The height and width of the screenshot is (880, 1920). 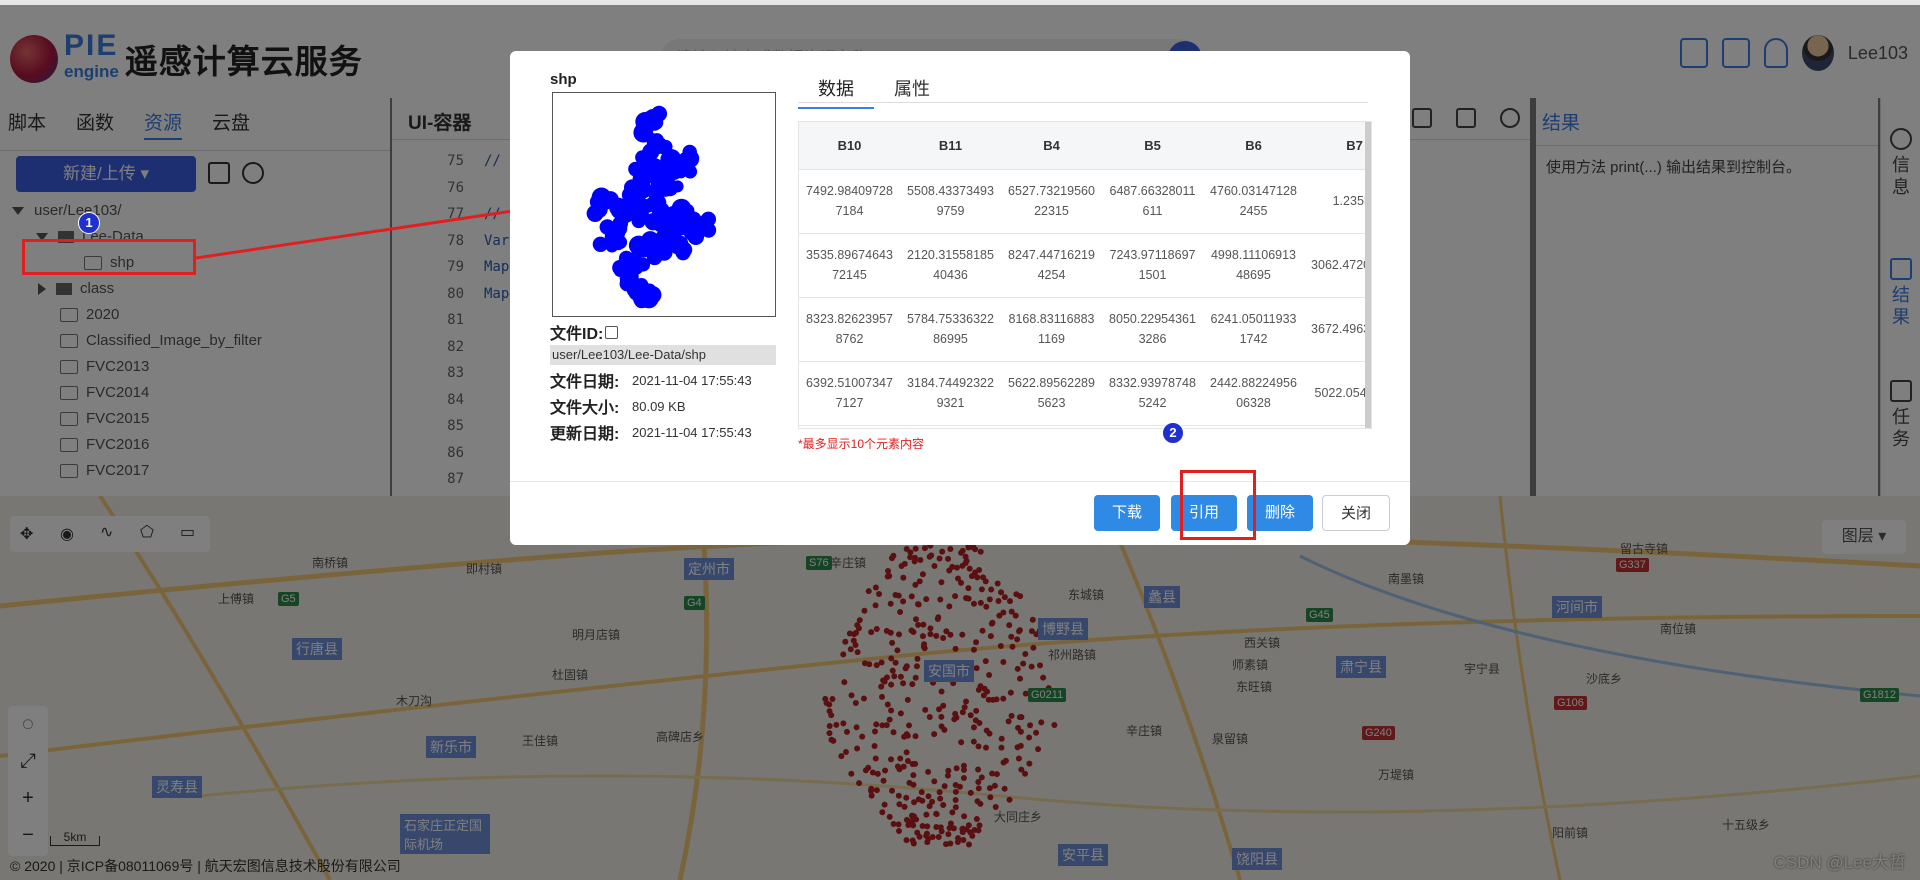 What do you see at coordinates (1051, 265) in the screenshot?
I see `table-cell: 8247.447162194254` at bounding box center [1051, 265].